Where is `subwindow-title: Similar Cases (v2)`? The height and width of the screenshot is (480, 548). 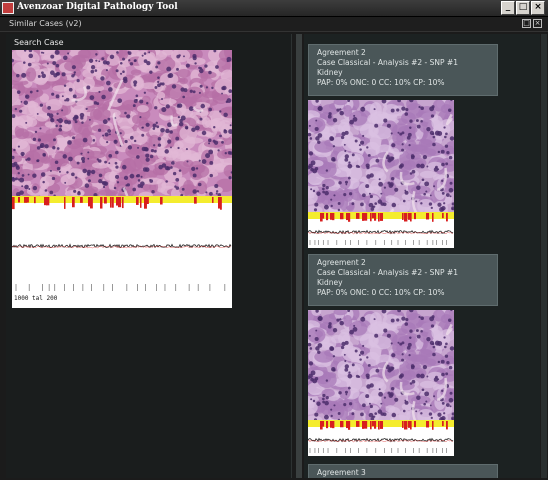 subwindow-title: Similar Cases (v2) is located at coordinates (45, 23).